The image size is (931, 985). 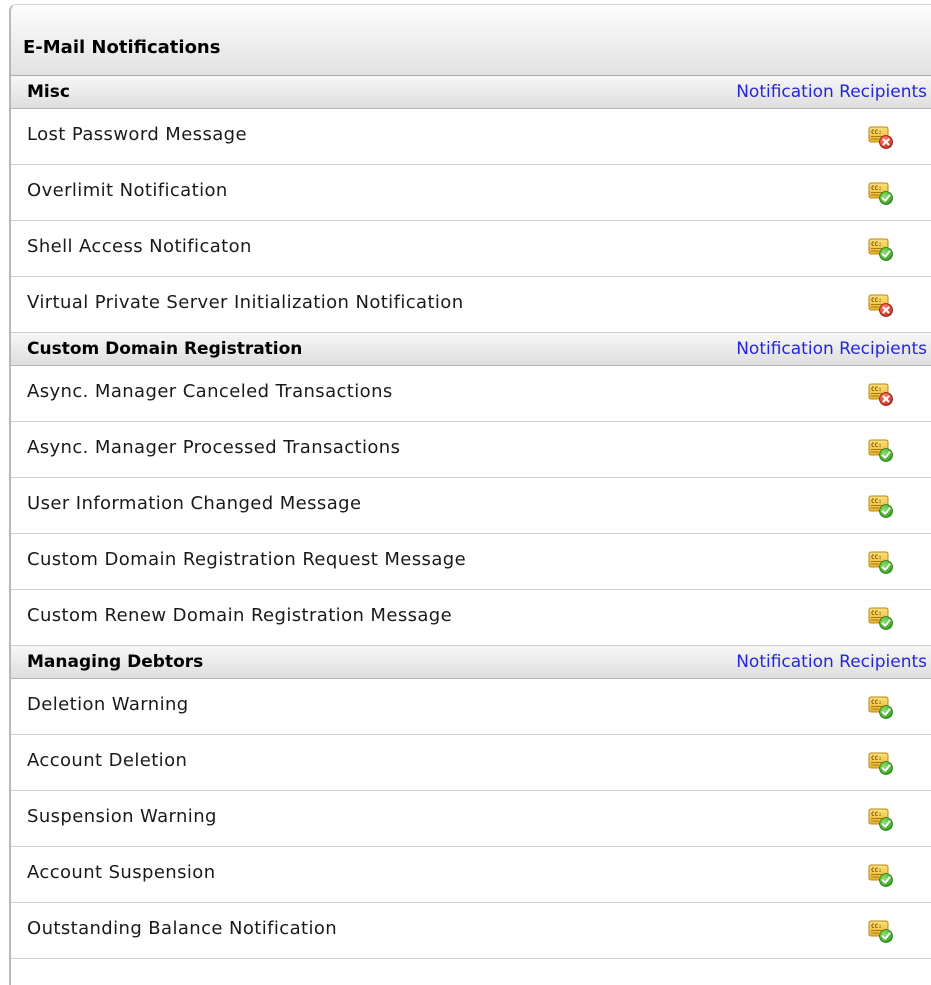 I want to click on notification-label: User Information Changed Message, so click(x=194, y=503).